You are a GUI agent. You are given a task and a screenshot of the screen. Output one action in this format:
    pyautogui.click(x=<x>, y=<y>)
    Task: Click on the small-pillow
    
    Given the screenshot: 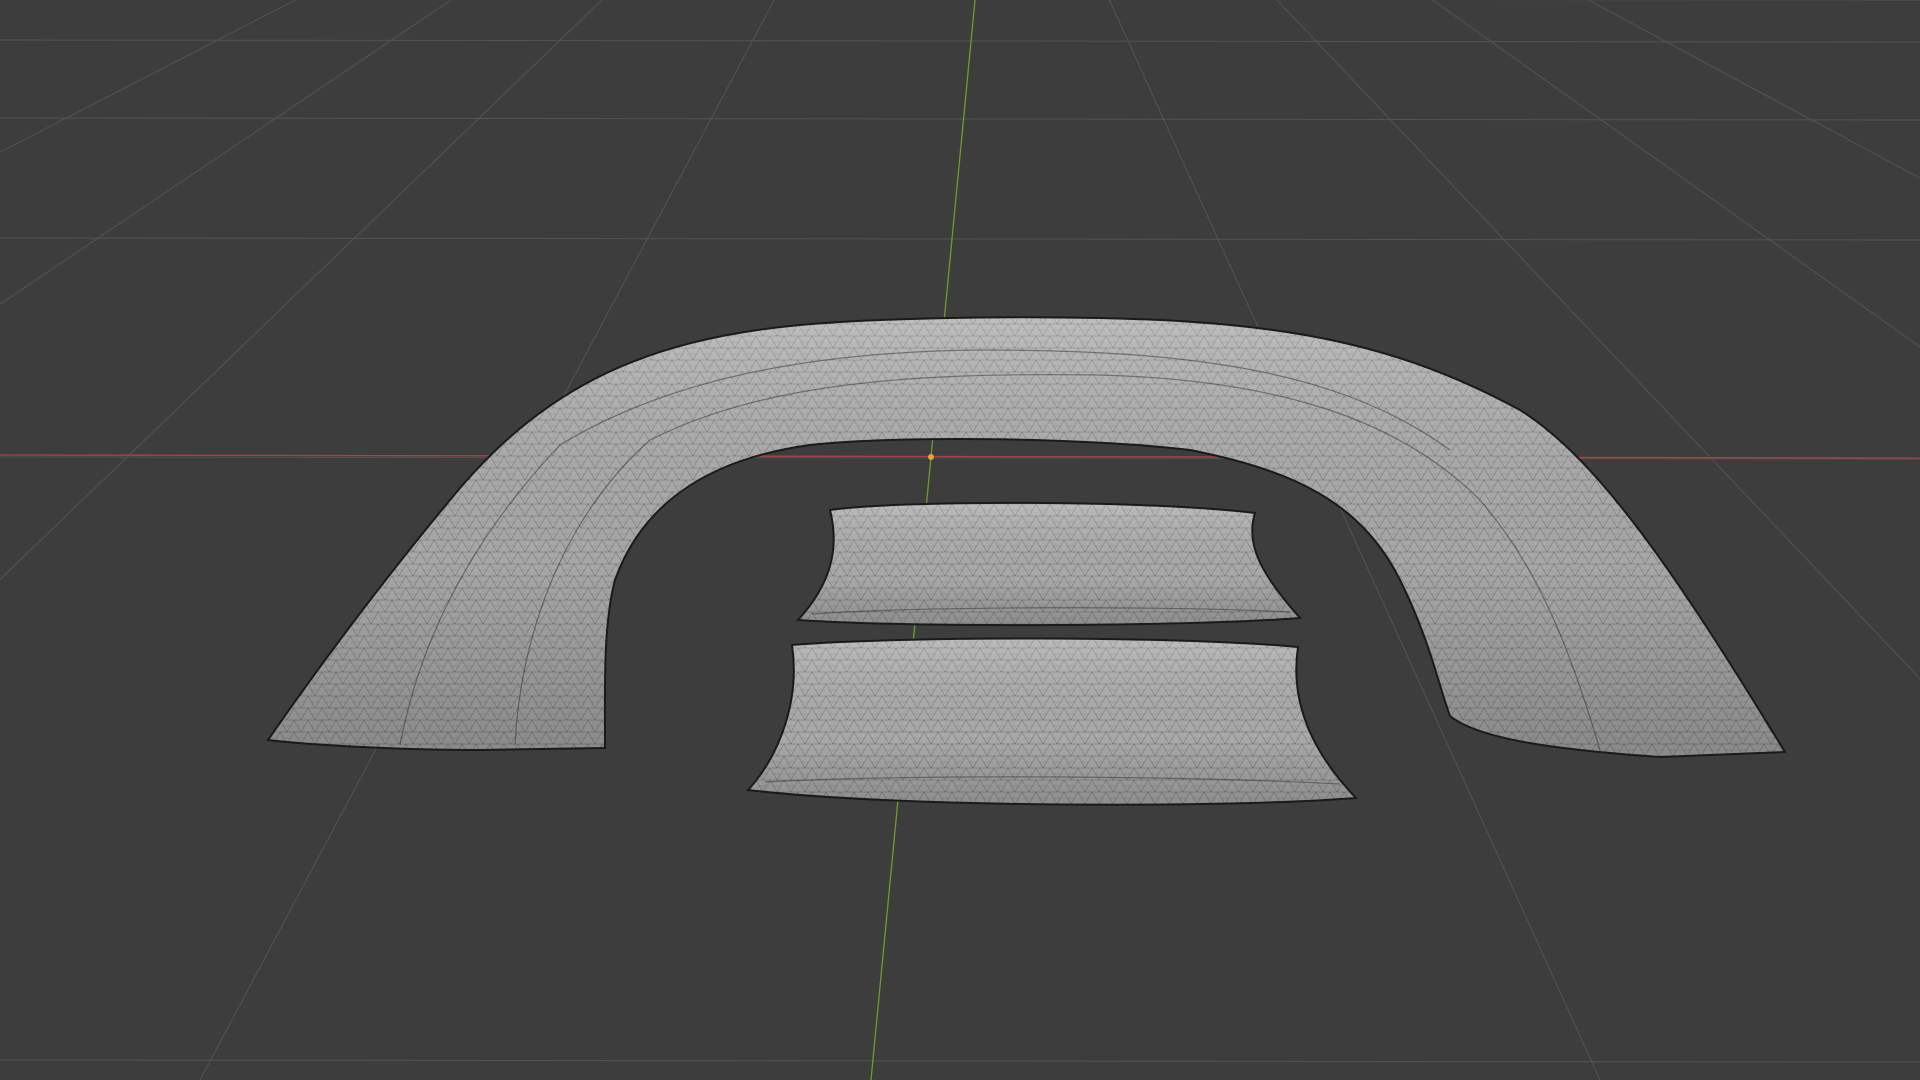 What is the action you would take?
    pyautogui.click(x=1049, y=564)
    